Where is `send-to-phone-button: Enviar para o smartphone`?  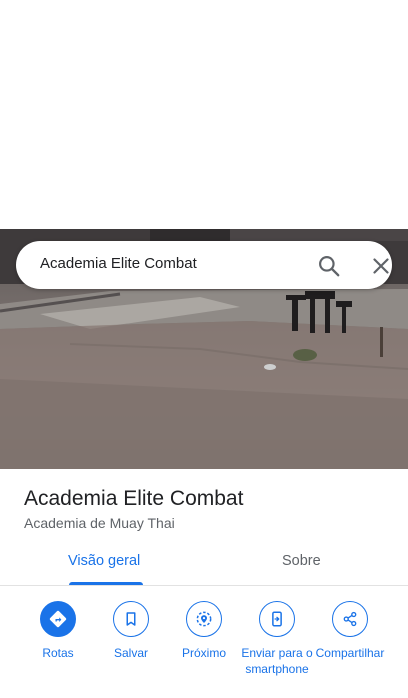 send-to-phone-button: Enviar para o smartphone is located at coordinates (277, 639).